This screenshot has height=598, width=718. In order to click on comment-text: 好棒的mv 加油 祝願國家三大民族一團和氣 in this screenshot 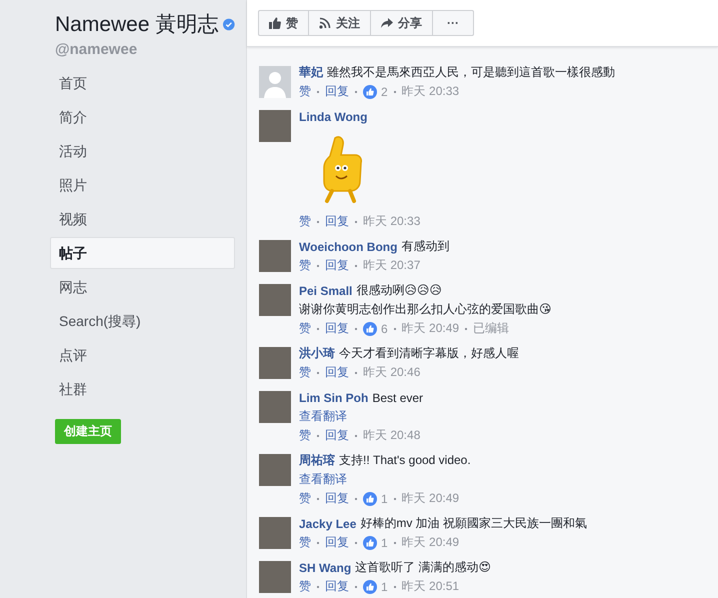, I will do `click(474, 523)`.